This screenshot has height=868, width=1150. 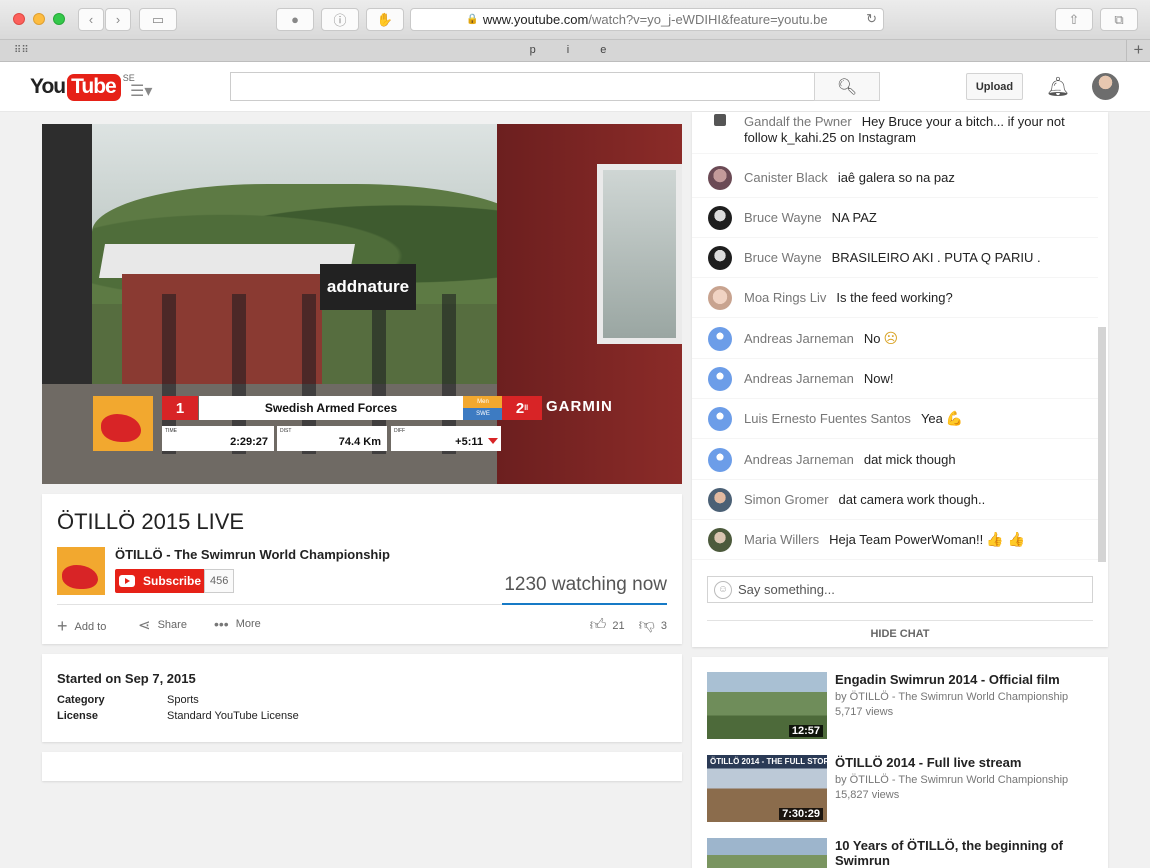 I want to click on forward-button: ›, so click(x=118, y=19).